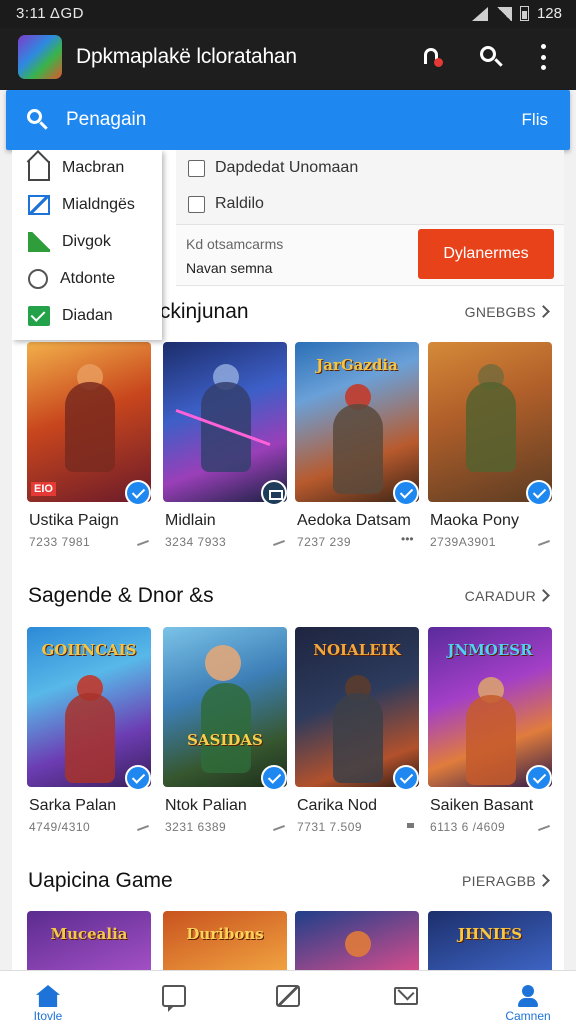  What do you see at coordinates (463, 542) in the screenshot?
I see `game-meta: 2739A3901` at bounding box center [463, 542].